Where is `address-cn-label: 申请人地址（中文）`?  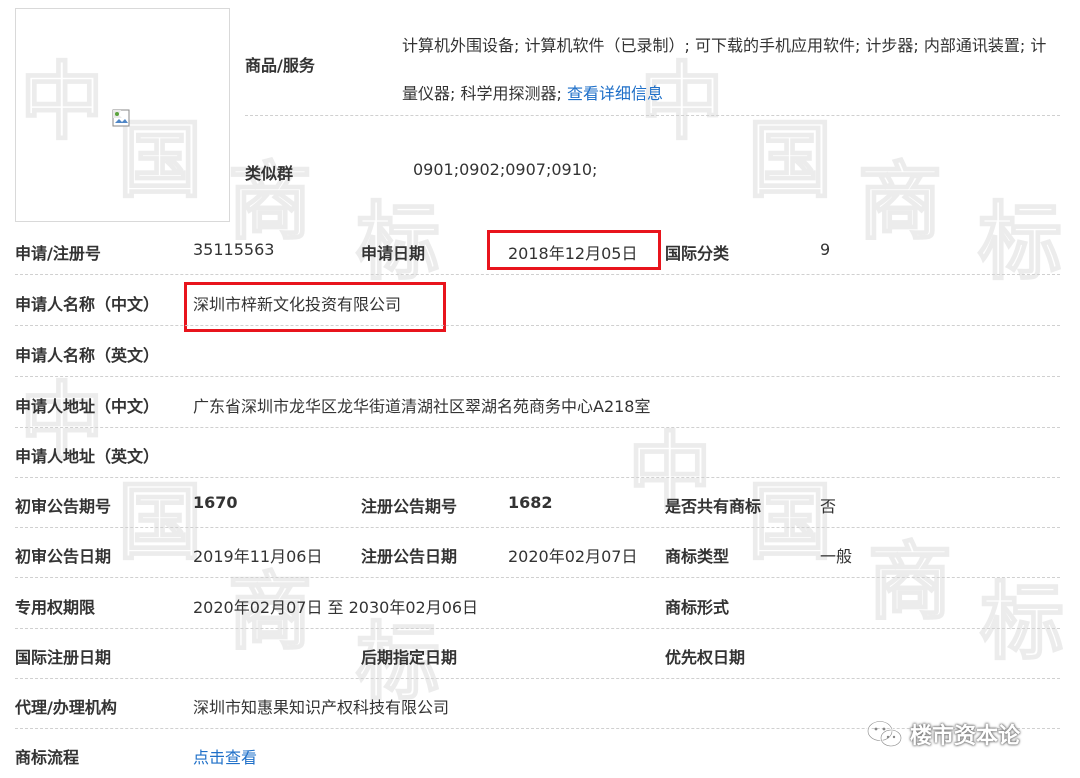 address-cn-label: 申请人地址（中文） is located at coordinates (87, 406).